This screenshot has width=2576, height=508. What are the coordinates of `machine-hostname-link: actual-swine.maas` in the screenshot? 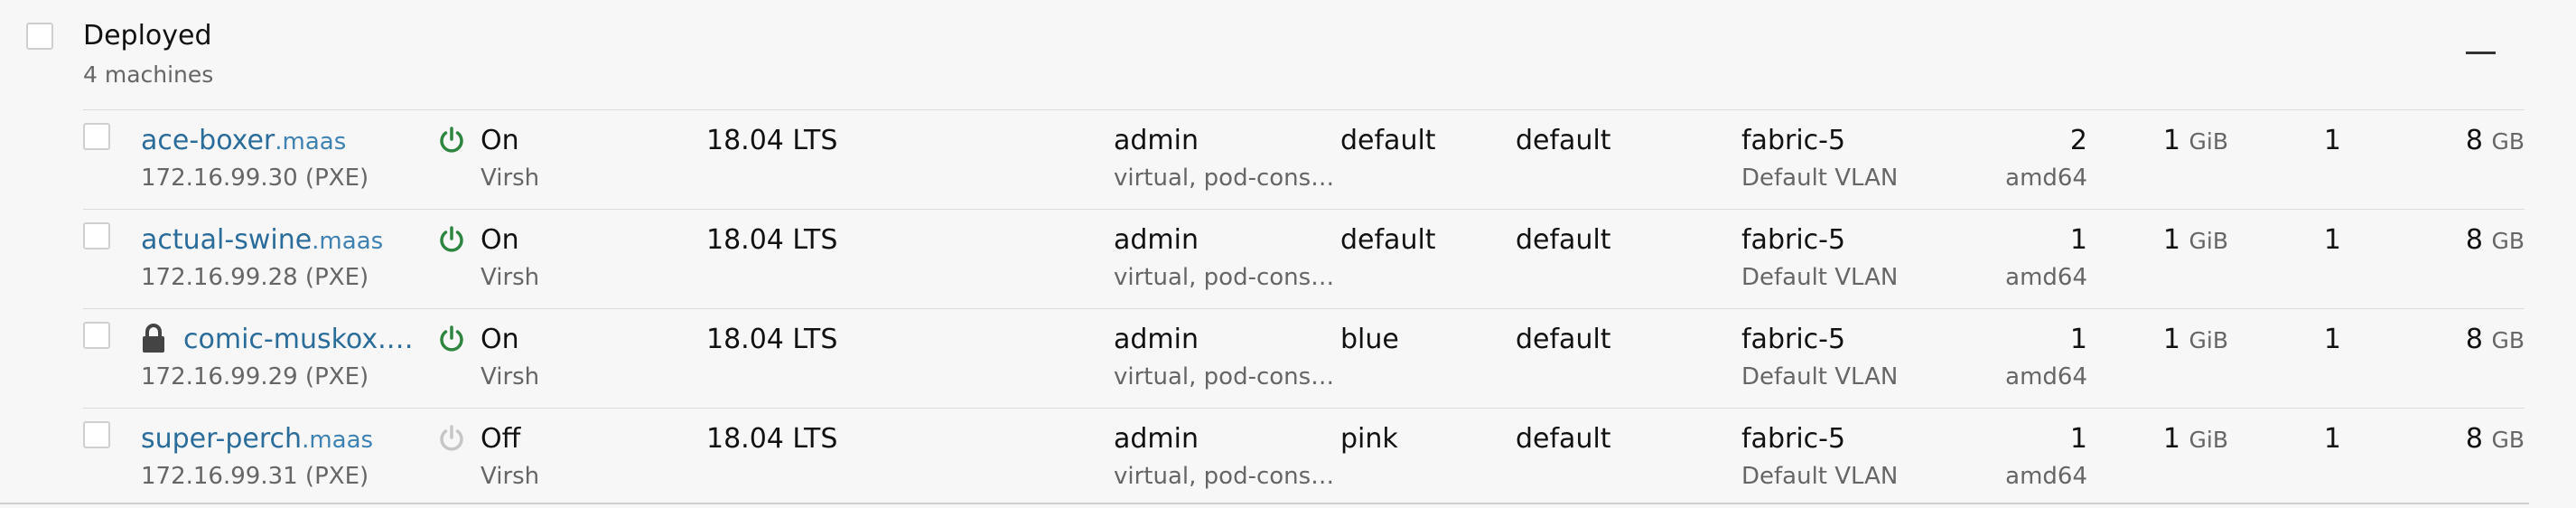 It's located at (262, 240).